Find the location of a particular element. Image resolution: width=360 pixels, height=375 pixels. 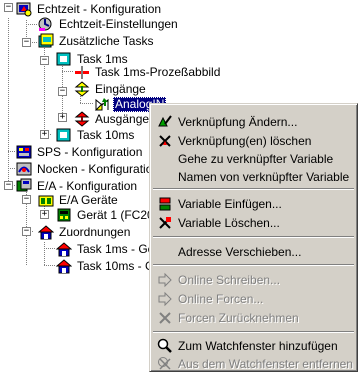

menu-item-gehe-zu: Gehe zu verknüpfter Variable is located at coordinates (254, 158).